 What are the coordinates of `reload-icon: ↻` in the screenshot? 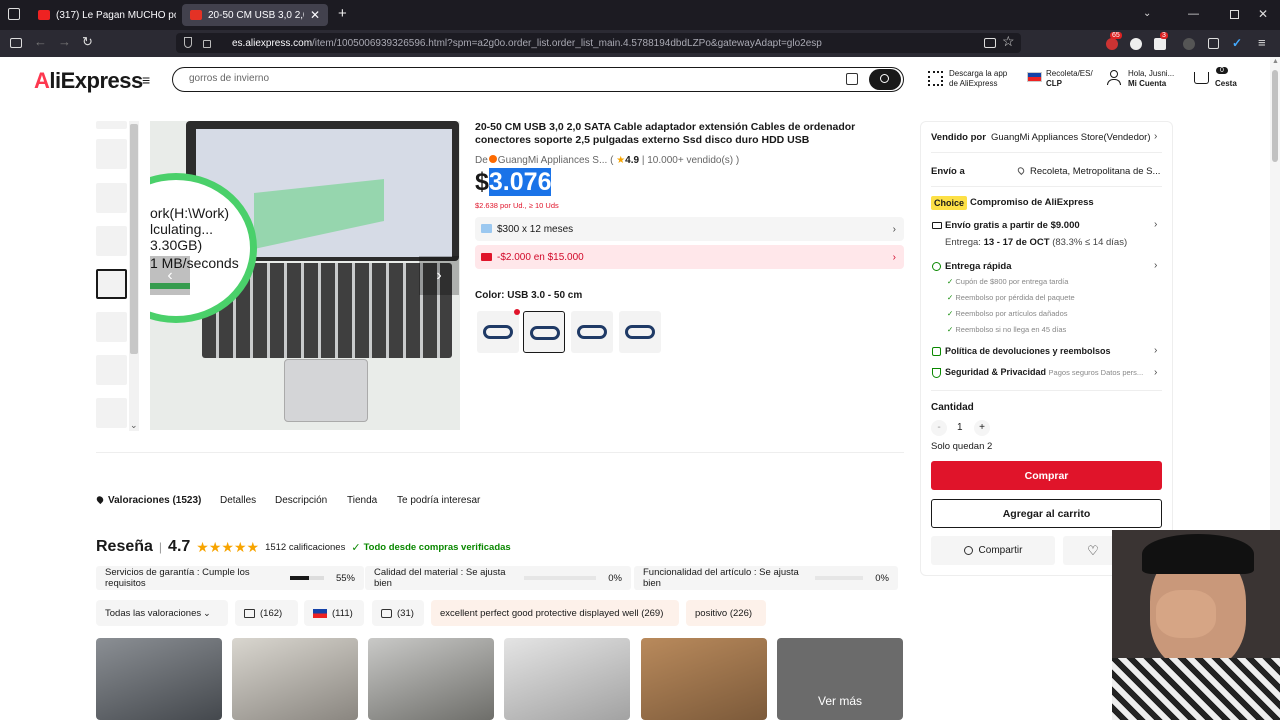 It's located at (87, 42).